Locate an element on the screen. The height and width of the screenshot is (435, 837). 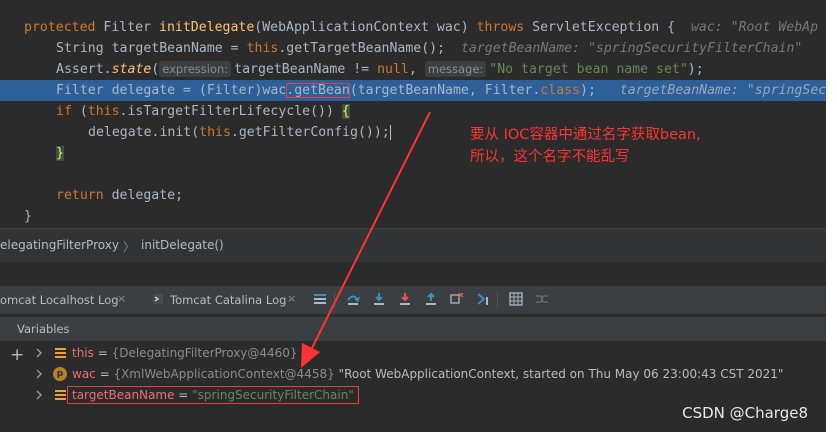
csdn-watermark: CSDN @Charge8 is located at coordinates (745, 413).